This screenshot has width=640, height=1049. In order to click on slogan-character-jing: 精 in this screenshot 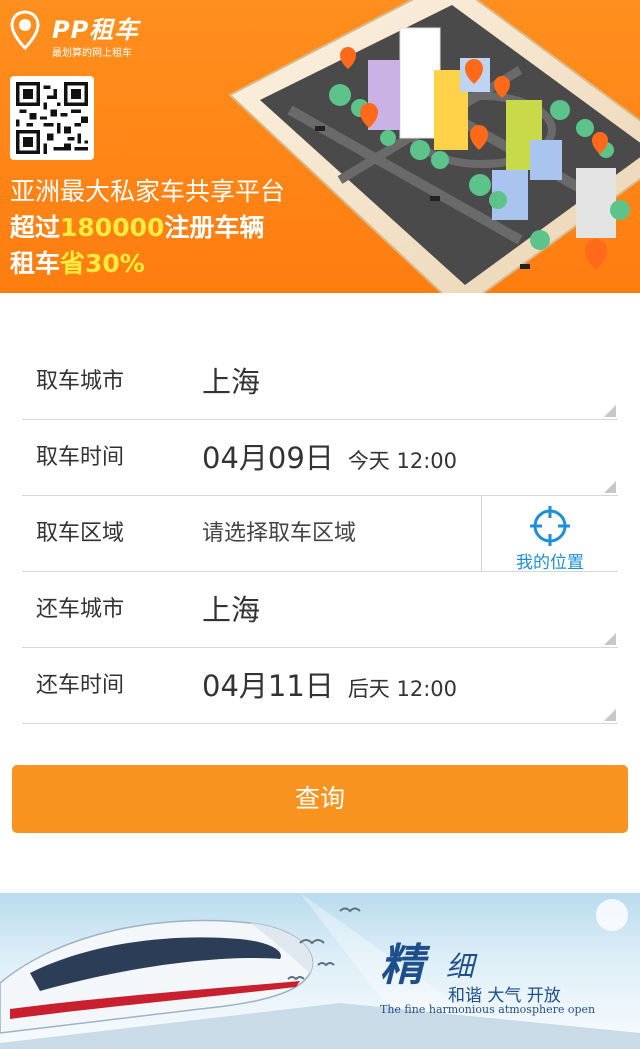, I will do `click(402, 965)`.